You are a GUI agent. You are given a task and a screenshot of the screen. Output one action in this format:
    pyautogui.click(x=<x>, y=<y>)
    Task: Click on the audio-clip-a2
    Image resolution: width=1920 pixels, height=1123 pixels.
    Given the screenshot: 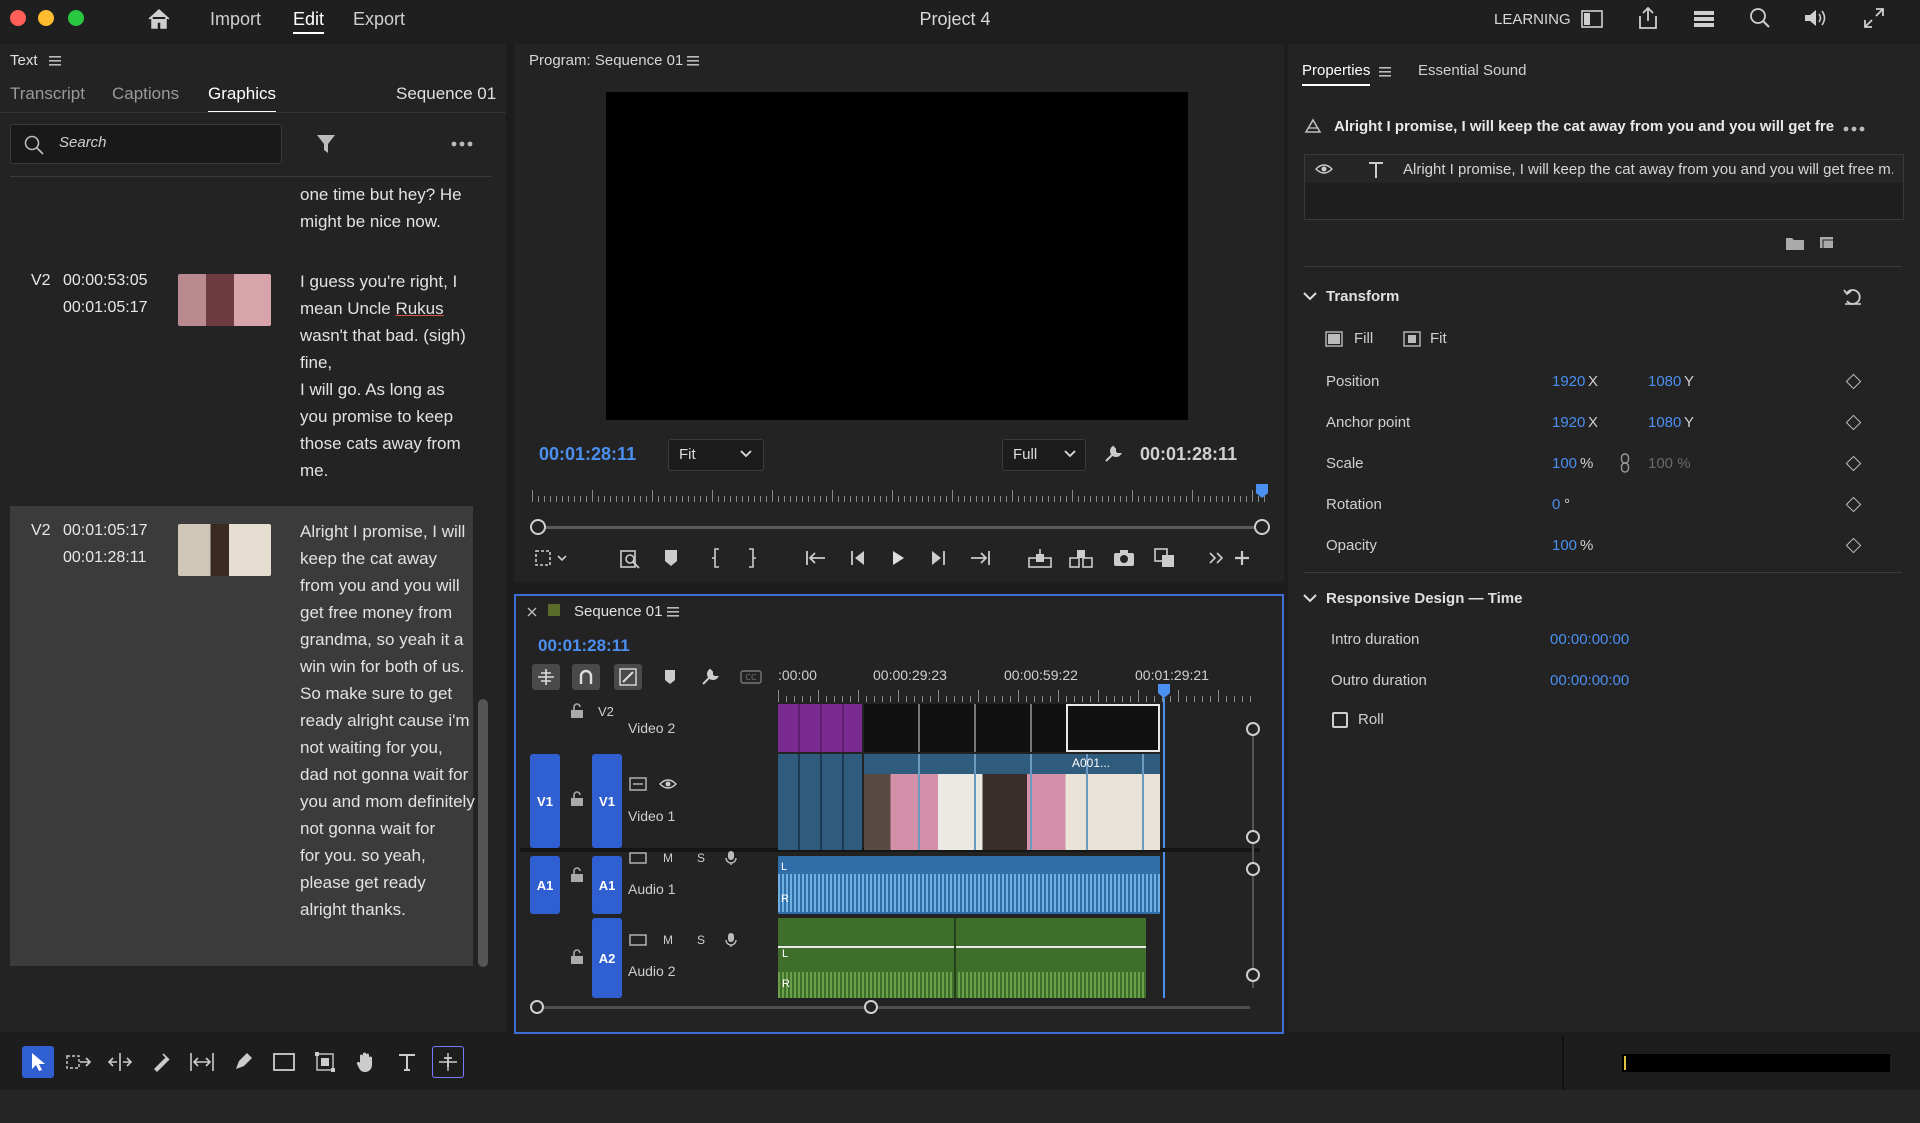 What is the action you would take?
    pyautogui.click(x=962, y=958)
    